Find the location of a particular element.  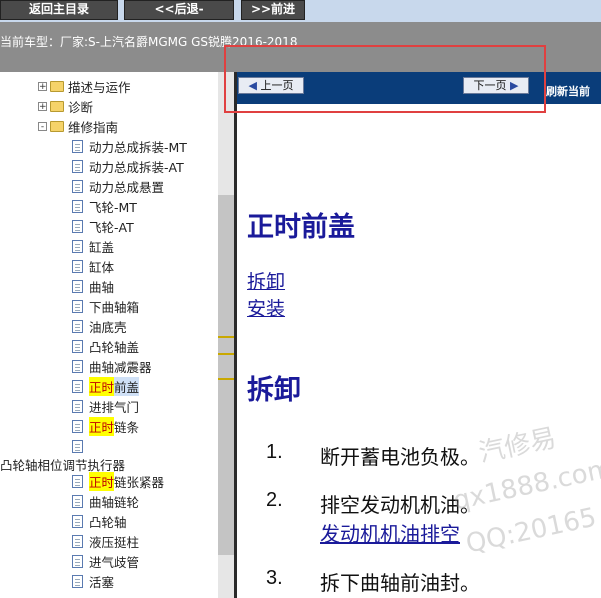

step-text: 拆下曲轴前油封。 is located at coordinates (400, 583).